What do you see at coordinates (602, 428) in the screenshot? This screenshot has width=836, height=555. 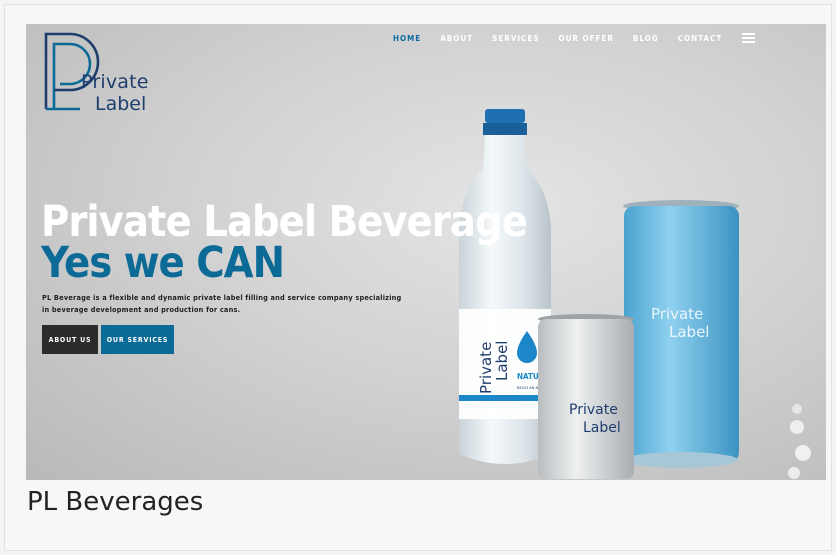 I see `silver-can-brand-line2: Label` at bounding box center [602, 428].